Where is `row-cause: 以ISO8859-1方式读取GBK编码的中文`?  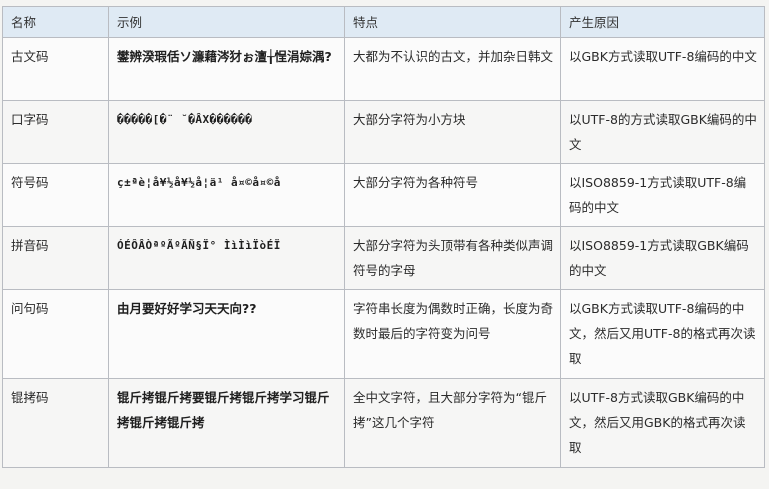 row-cause: 以ISO8859-1方式读取GBK编码的中文 is located at coordinates (662, 258).